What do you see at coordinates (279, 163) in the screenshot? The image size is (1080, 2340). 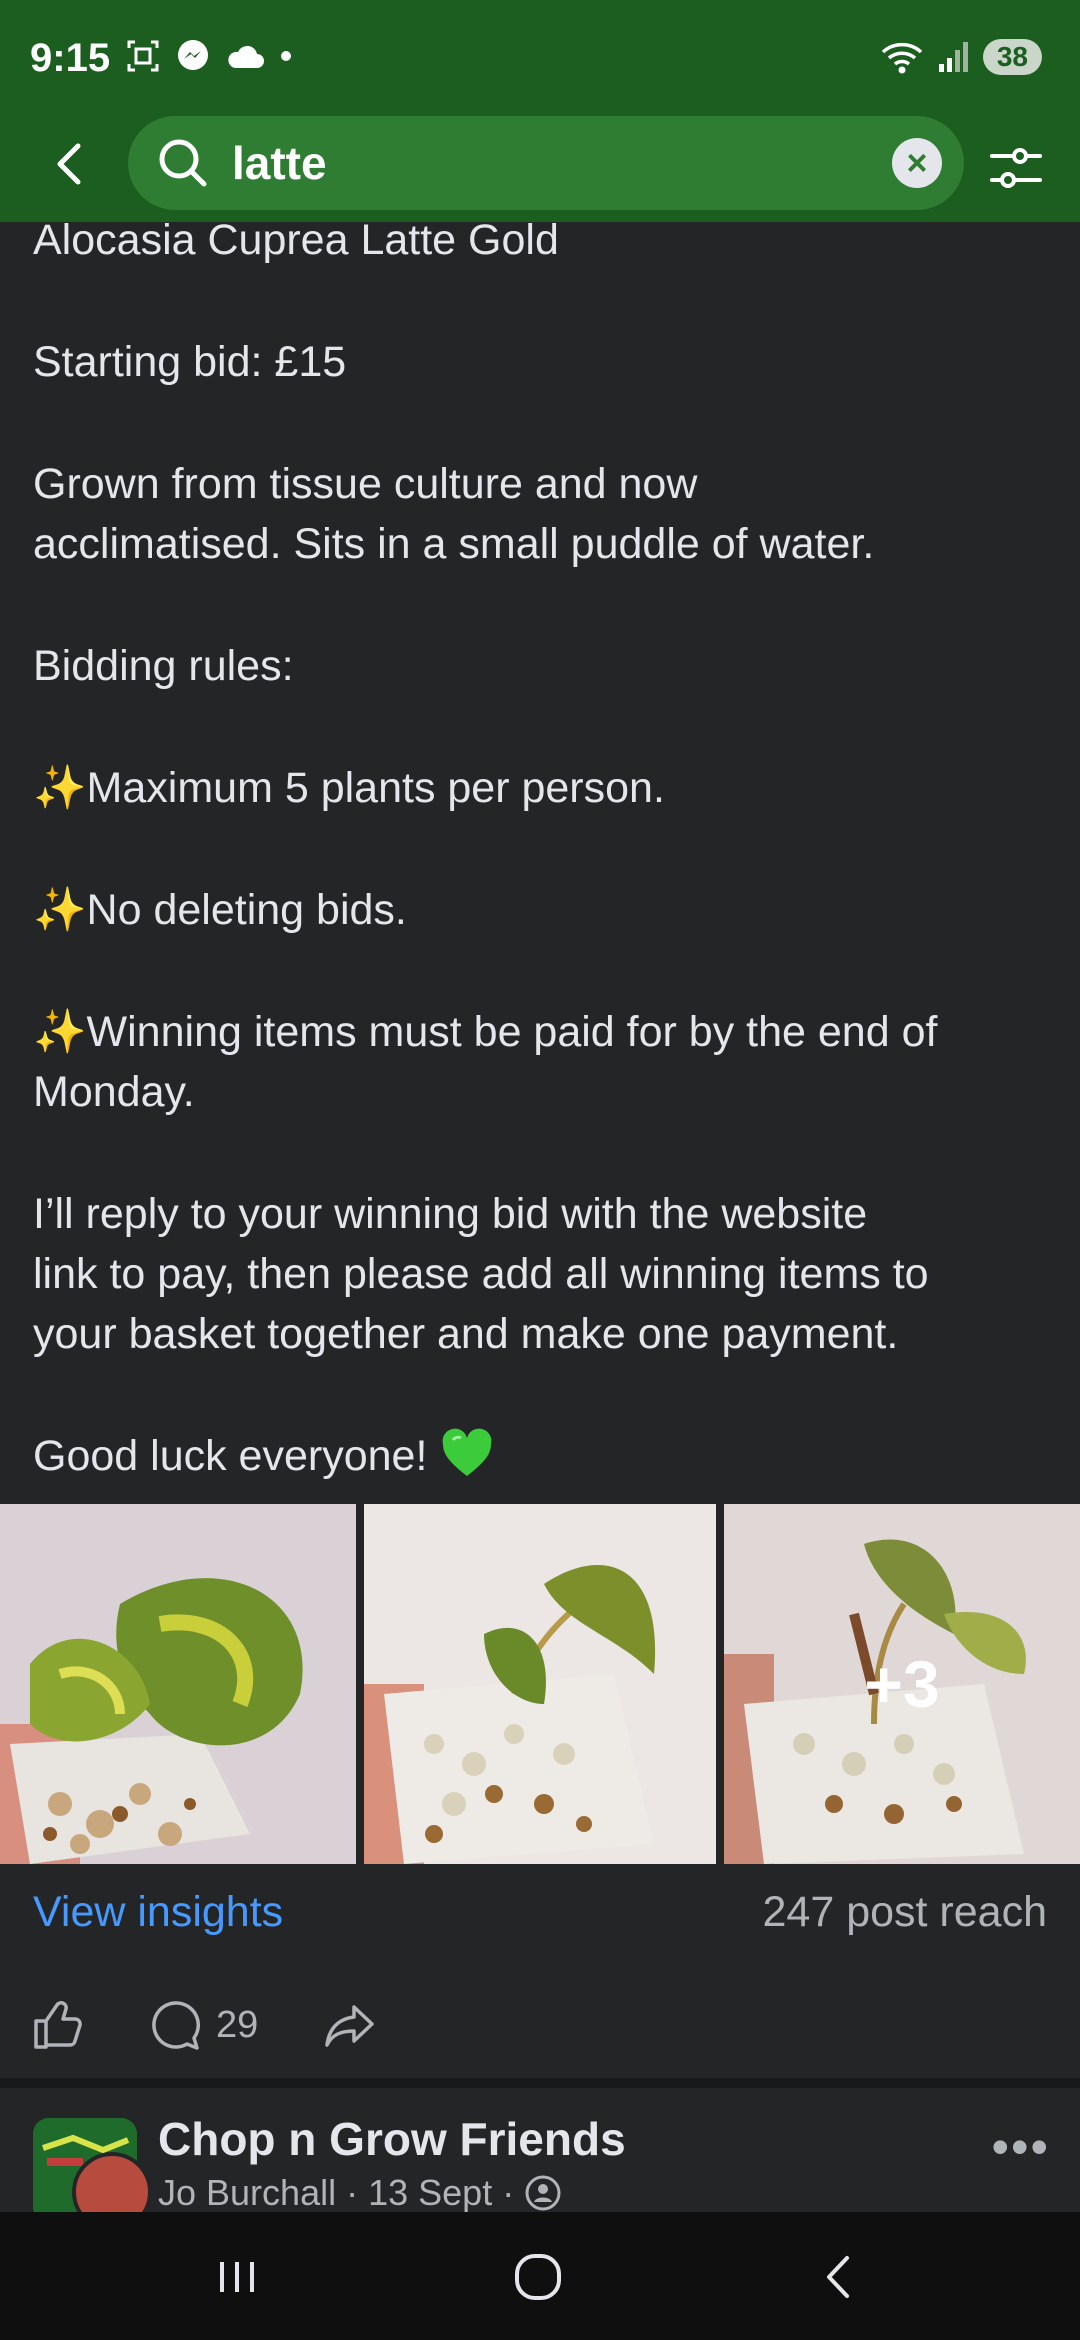 I see `search-query: latte` at bounding box center [279, 163].